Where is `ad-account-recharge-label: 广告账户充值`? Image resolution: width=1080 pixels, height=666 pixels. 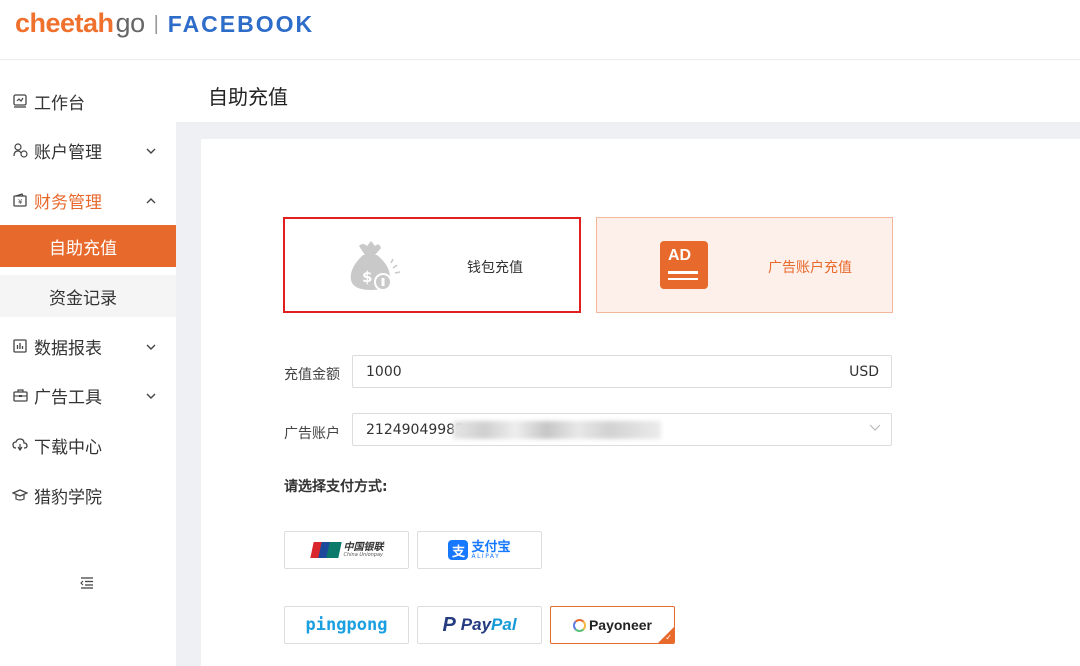
ad-account-recharge-label: 广告账户充值 is located at coordinates (810, 268).